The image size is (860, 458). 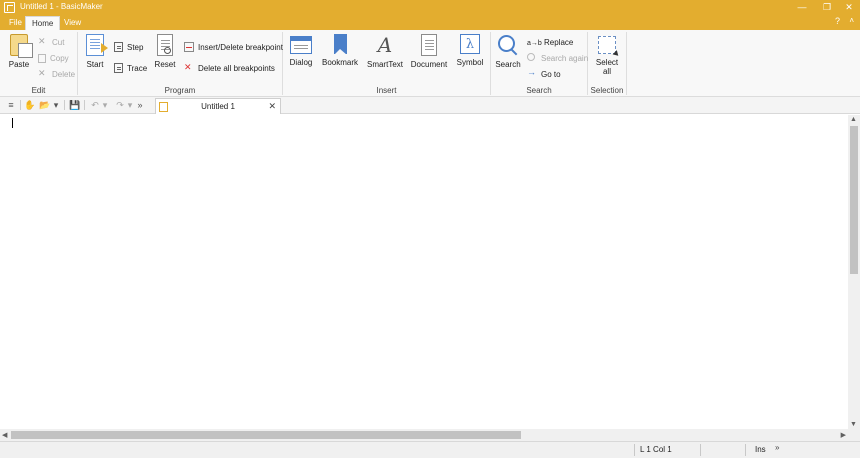 What do you see at coordinates (120, 105) in the screenshot?
I see `redo-icon: ↷` at bounding box center [120, 105].